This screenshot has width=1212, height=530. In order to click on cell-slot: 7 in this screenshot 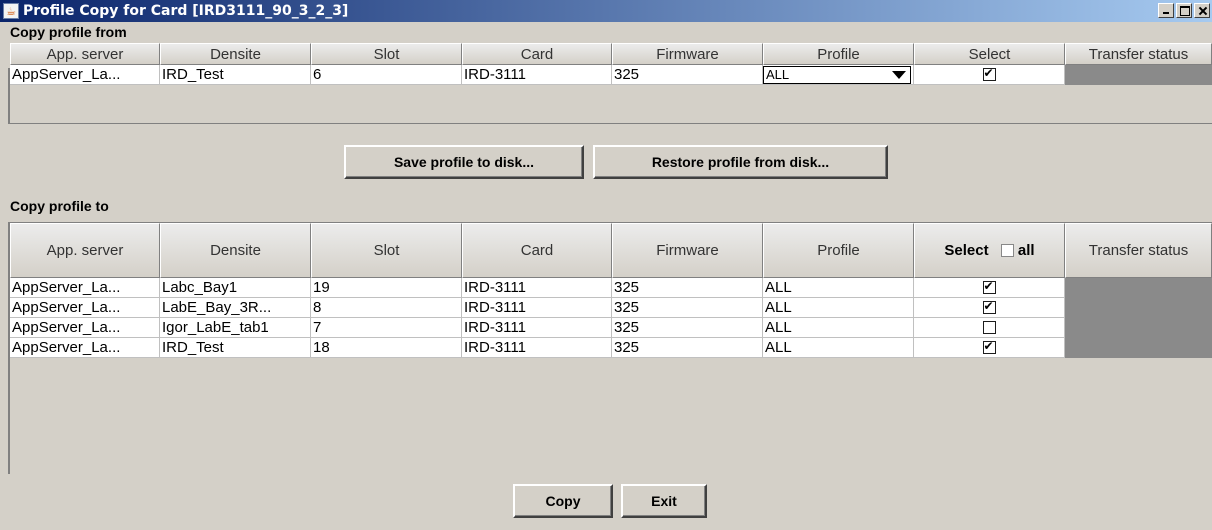, I will do `click(386, 328)`.